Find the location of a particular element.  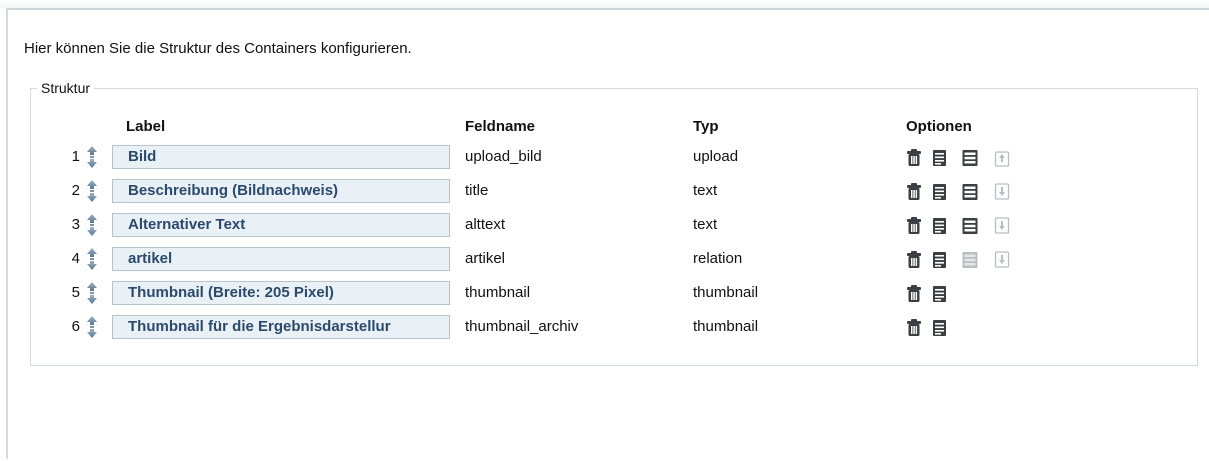

row-number: 1 is located at coordinates (75, 156).